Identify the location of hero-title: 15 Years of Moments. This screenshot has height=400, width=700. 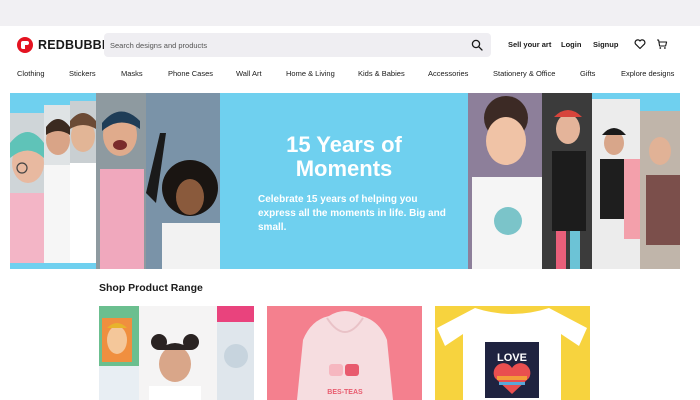
(344, 157).